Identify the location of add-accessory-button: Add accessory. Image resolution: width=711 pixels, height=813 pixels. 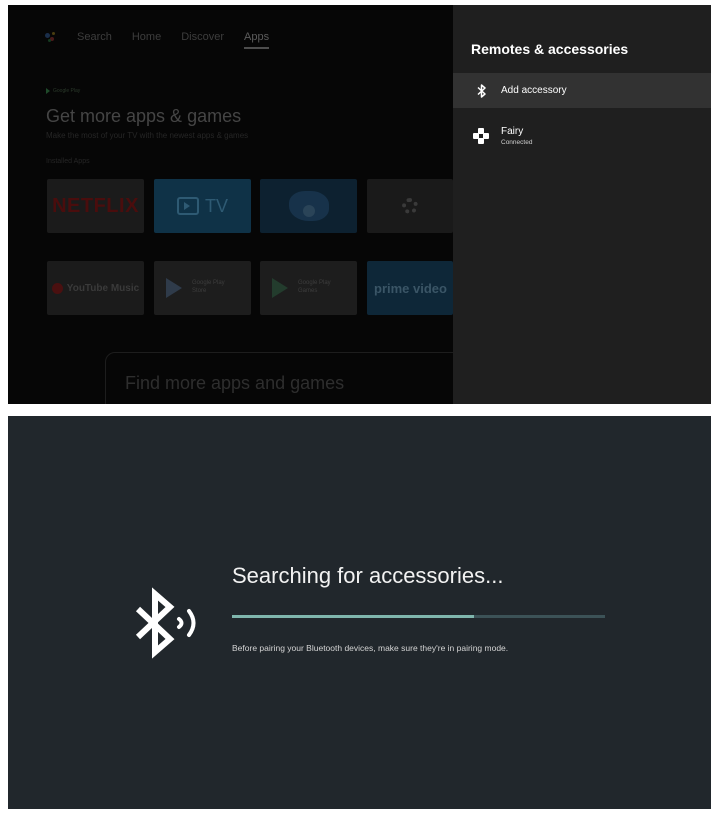
(582, 90).